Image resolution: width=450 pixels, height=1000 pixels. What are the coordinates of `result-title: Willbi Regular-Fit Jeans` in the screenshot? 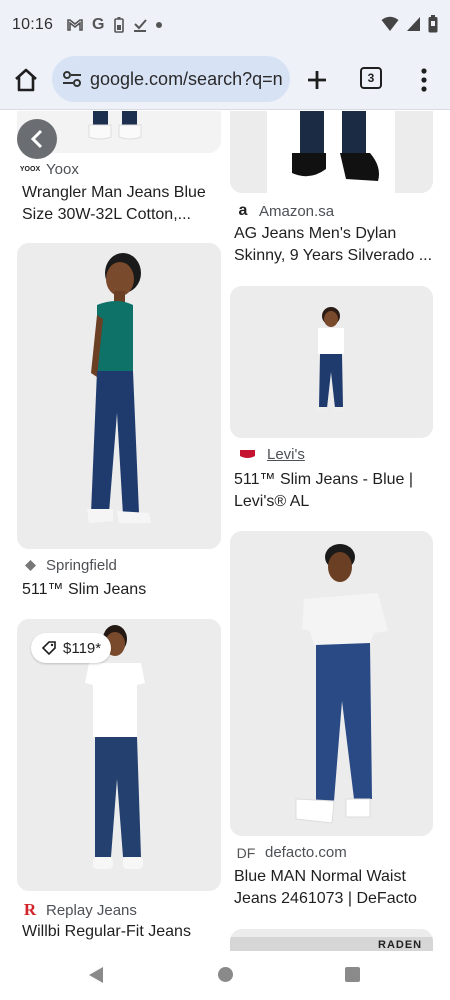 It's located at (124, 932).